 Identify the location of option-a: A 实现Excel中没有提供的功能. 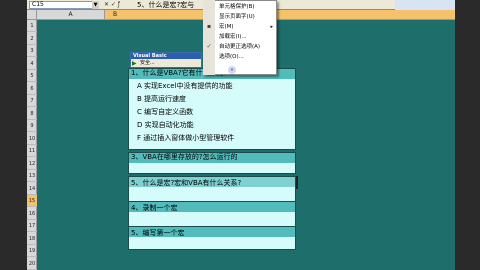
(185, 86).